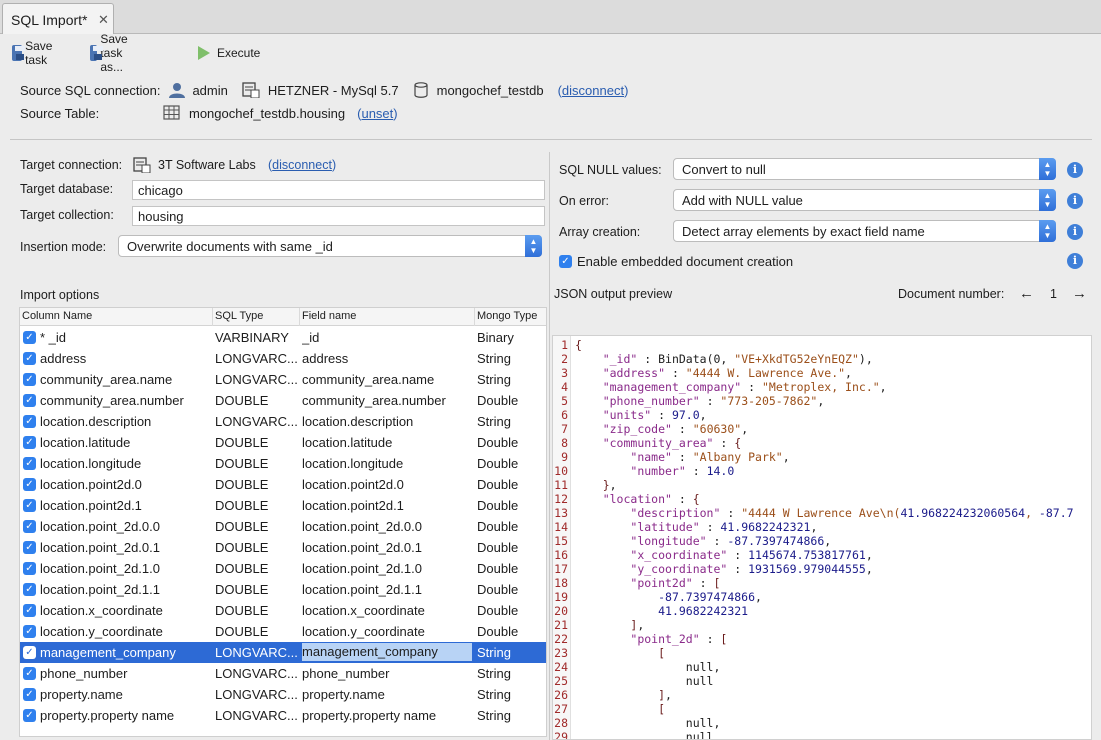 The width and height of the screenshot is (1101, 740). What do you see at coordinates (338, 190) in the screenshot?
I see `target-database-field: chicago` at bounding box center [338, 190].